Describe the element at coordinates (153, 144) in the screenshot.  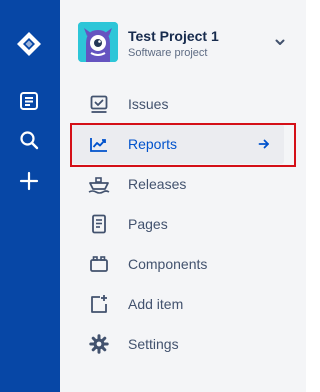
I see `sidebar-item-label: Reports` at that location.